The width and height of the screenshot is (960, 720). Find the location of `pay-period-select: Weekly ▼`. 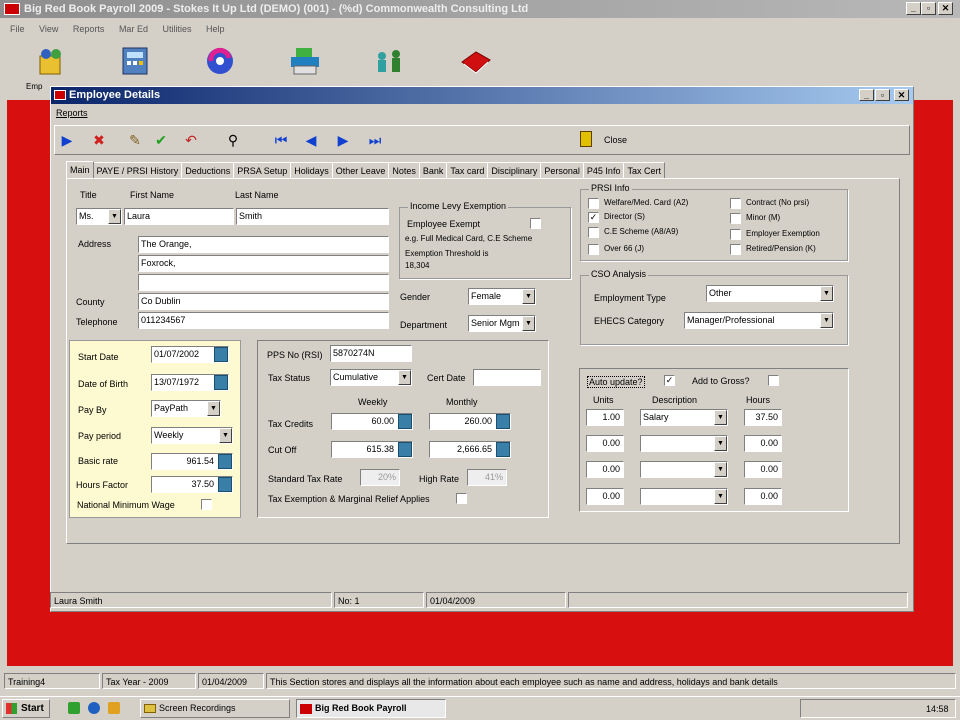

pay-period-select: Weekly ▼ is located at coordinates (192, 435).